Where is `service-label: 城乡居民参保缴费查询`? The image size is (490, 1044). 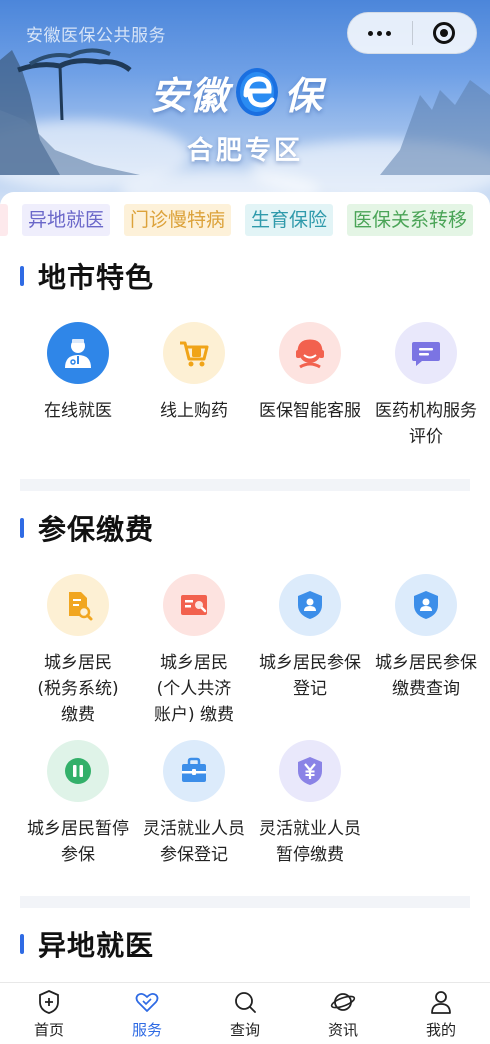
service-label: 城乡居民参保缴费查询 is located at coordinates (426, 676).